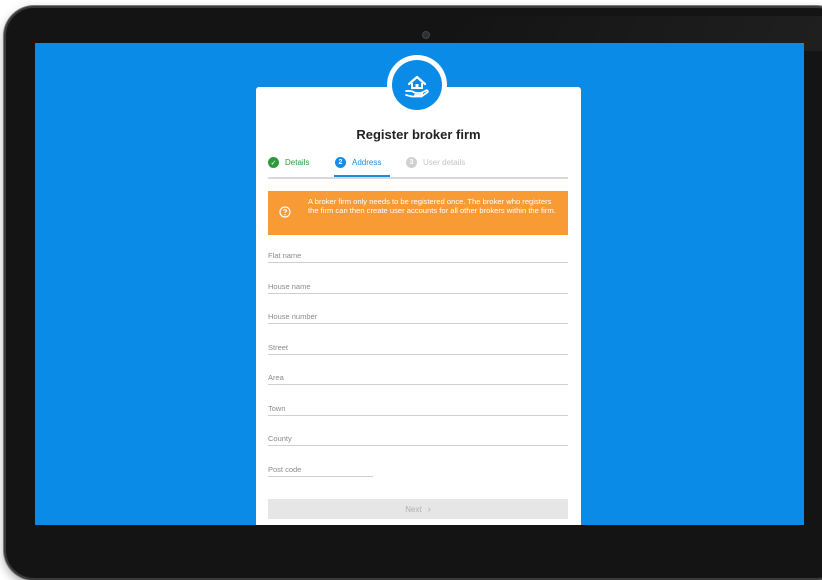 The height and width of the screenshot is (580, 822). What do you see at coordinates (297, 162) in the screenshot?
I see `step-label: Details` at bounding box center [297, 162].